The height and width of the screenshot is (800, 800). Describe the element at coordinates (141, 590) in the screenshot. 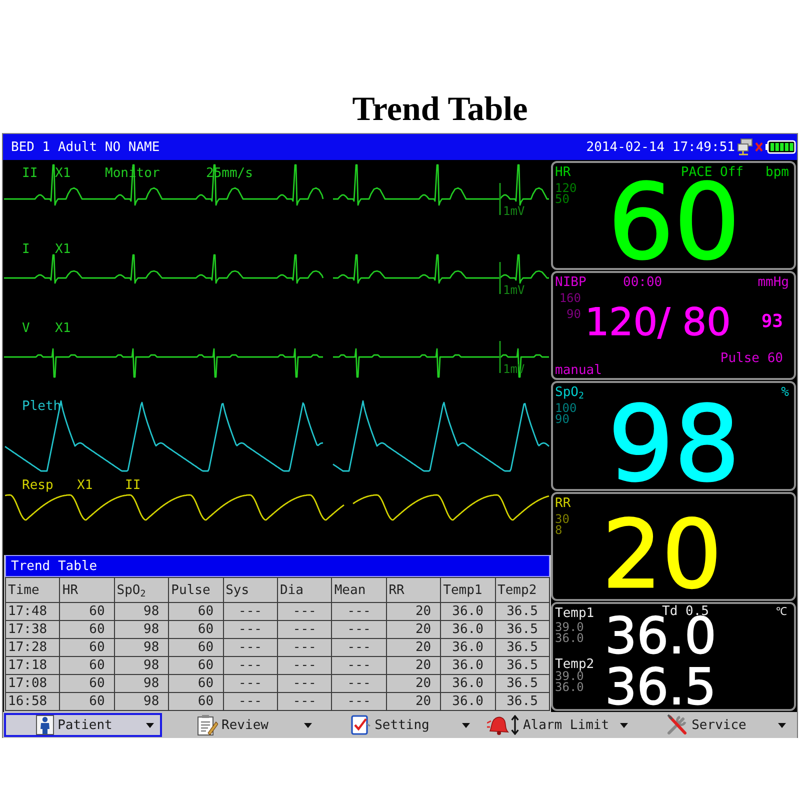

I see `column-header: SpO$_{2}$` at that location.